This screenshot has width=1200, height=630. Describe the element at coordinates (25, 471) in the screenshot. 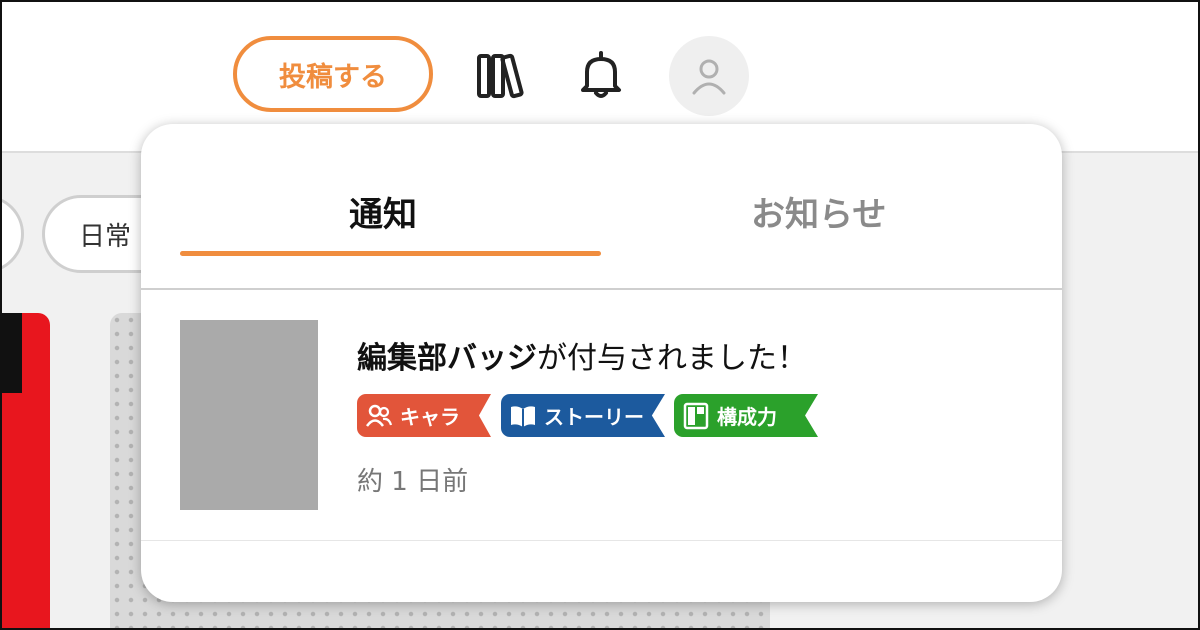

I see `content-card` at that location.